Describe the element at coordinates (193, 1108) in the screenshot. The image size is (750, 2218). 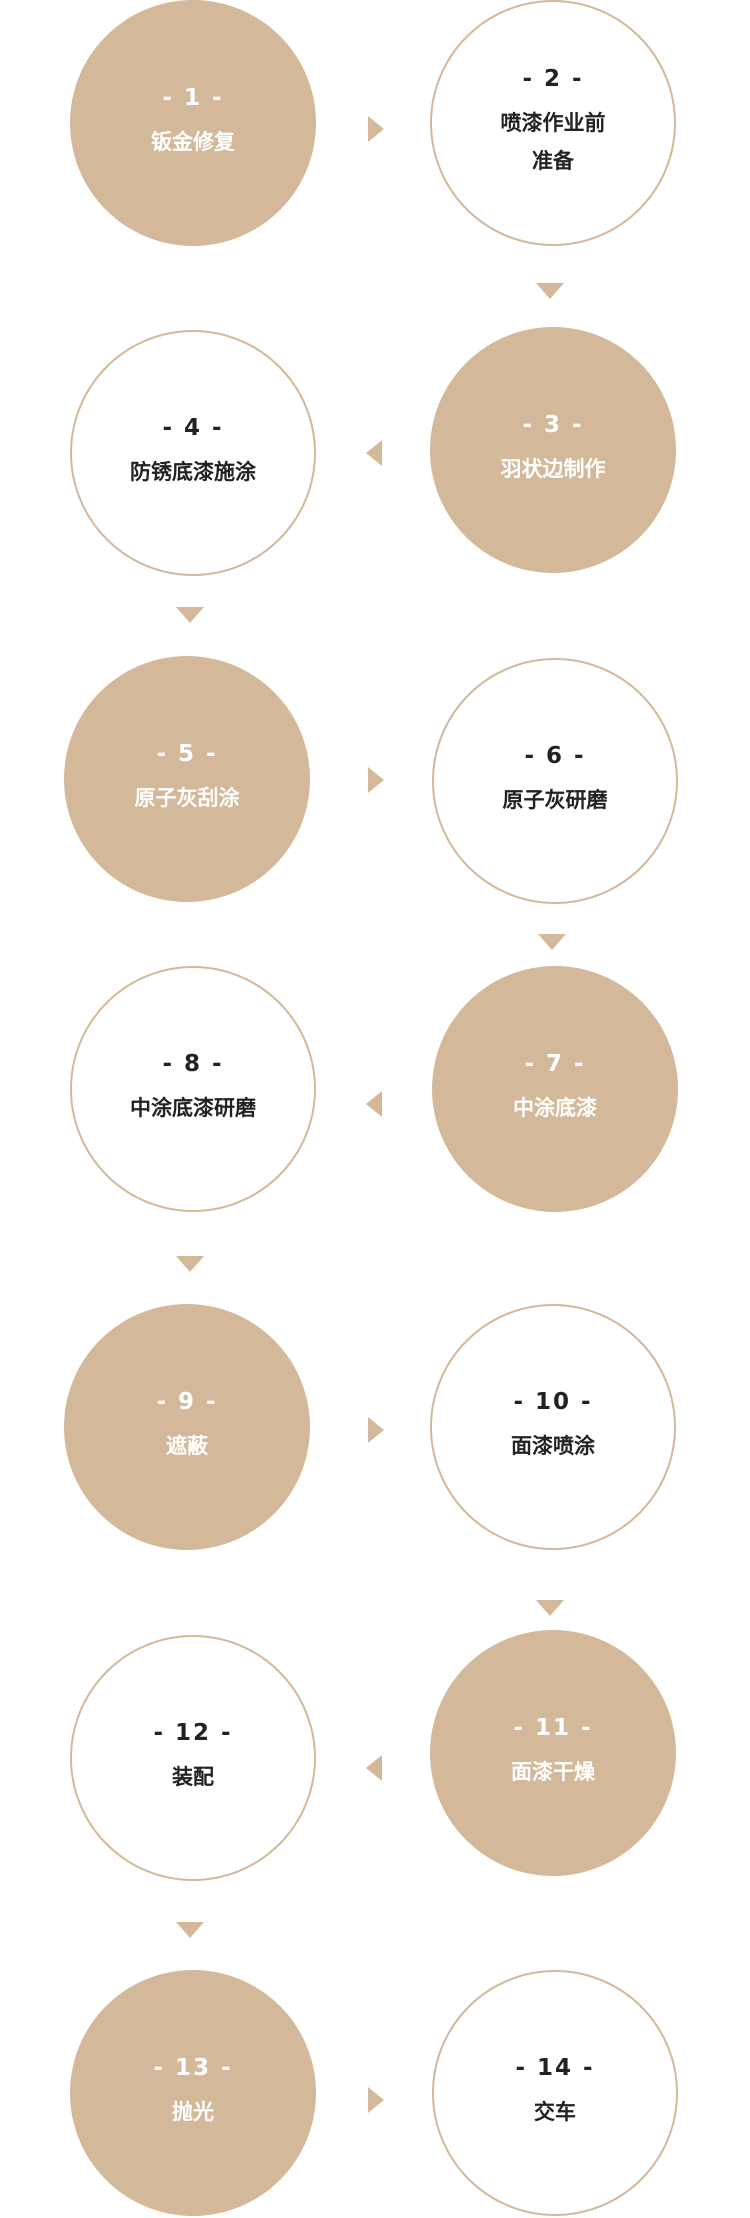
I see `step-title: 中涂底漆研磨` at that location.